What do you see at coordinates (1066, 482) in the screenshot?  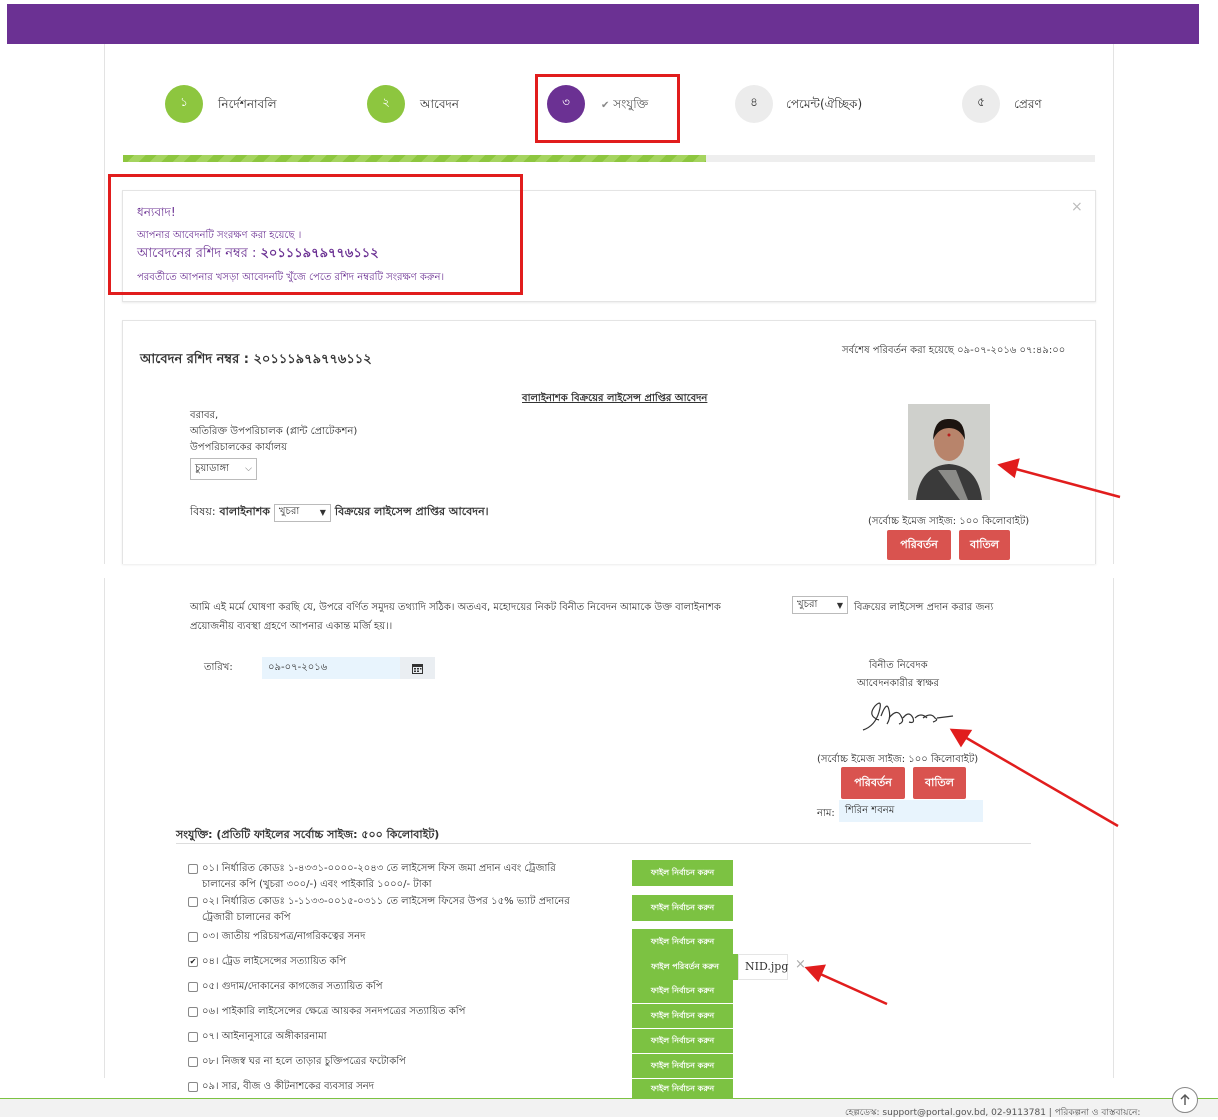 I see `annotation-arrow-photo` at bounding box center [1066, 482].